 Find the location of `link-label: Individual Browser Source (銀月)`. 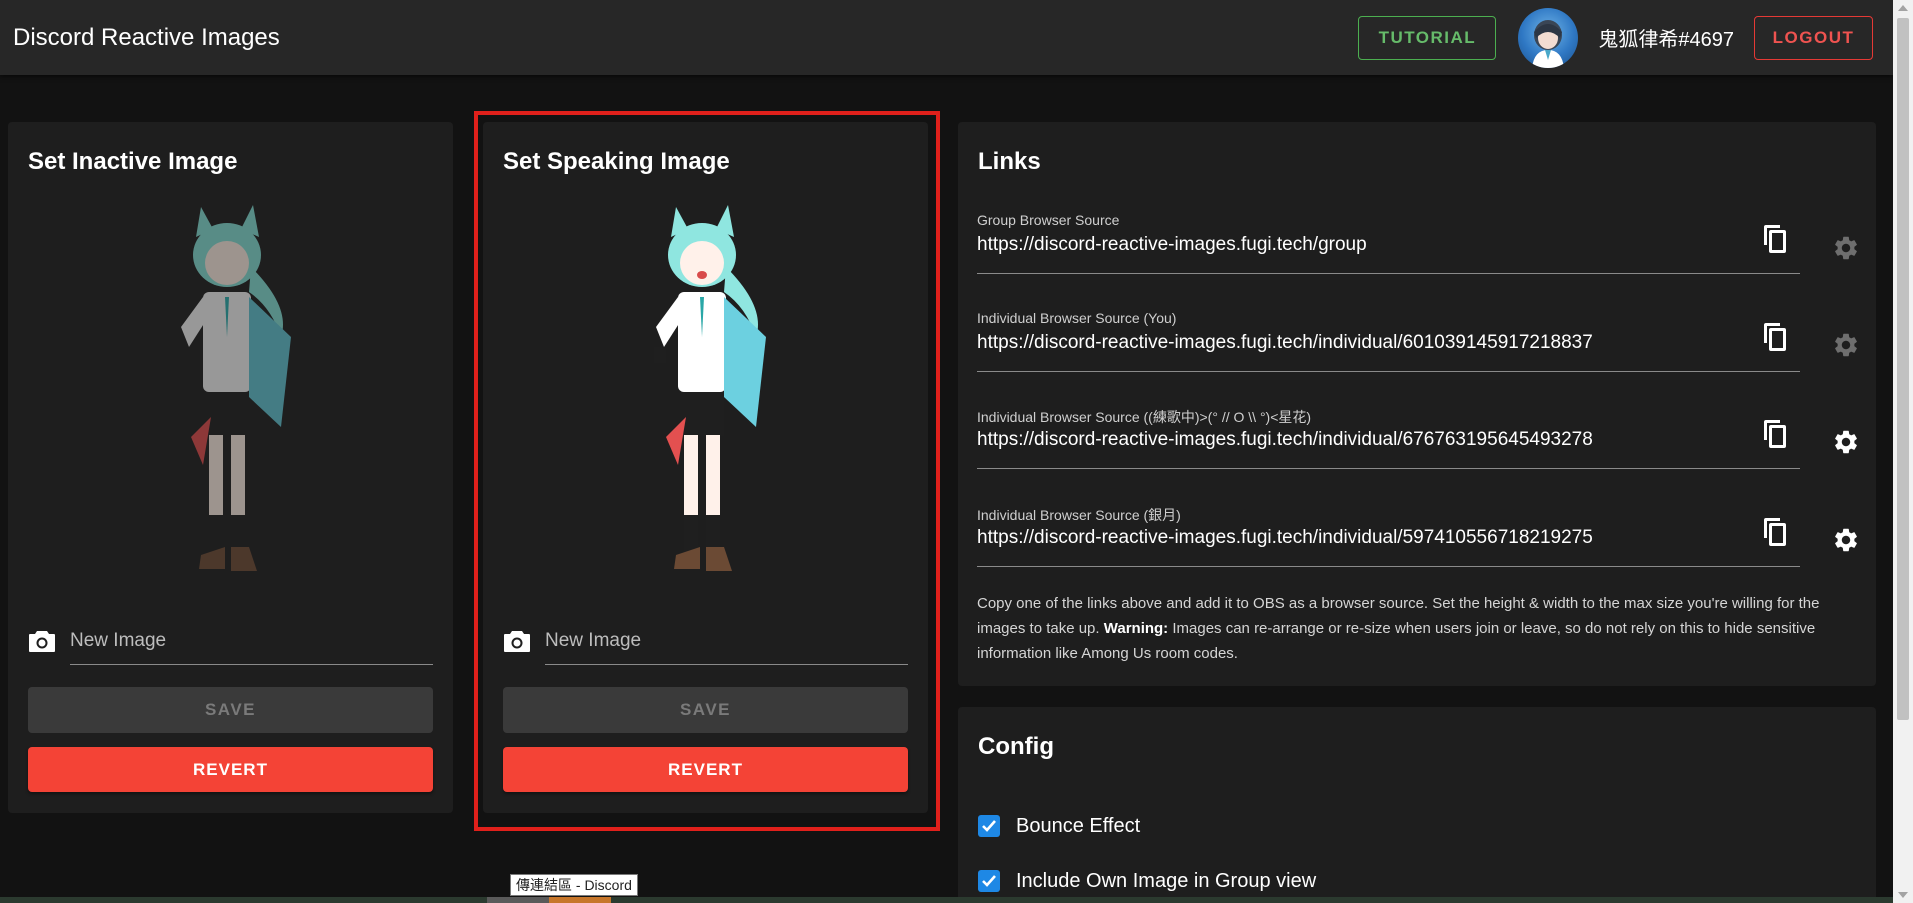

link-label: Individual Browser Source (銀月) is located at coordinates (1079, 515).